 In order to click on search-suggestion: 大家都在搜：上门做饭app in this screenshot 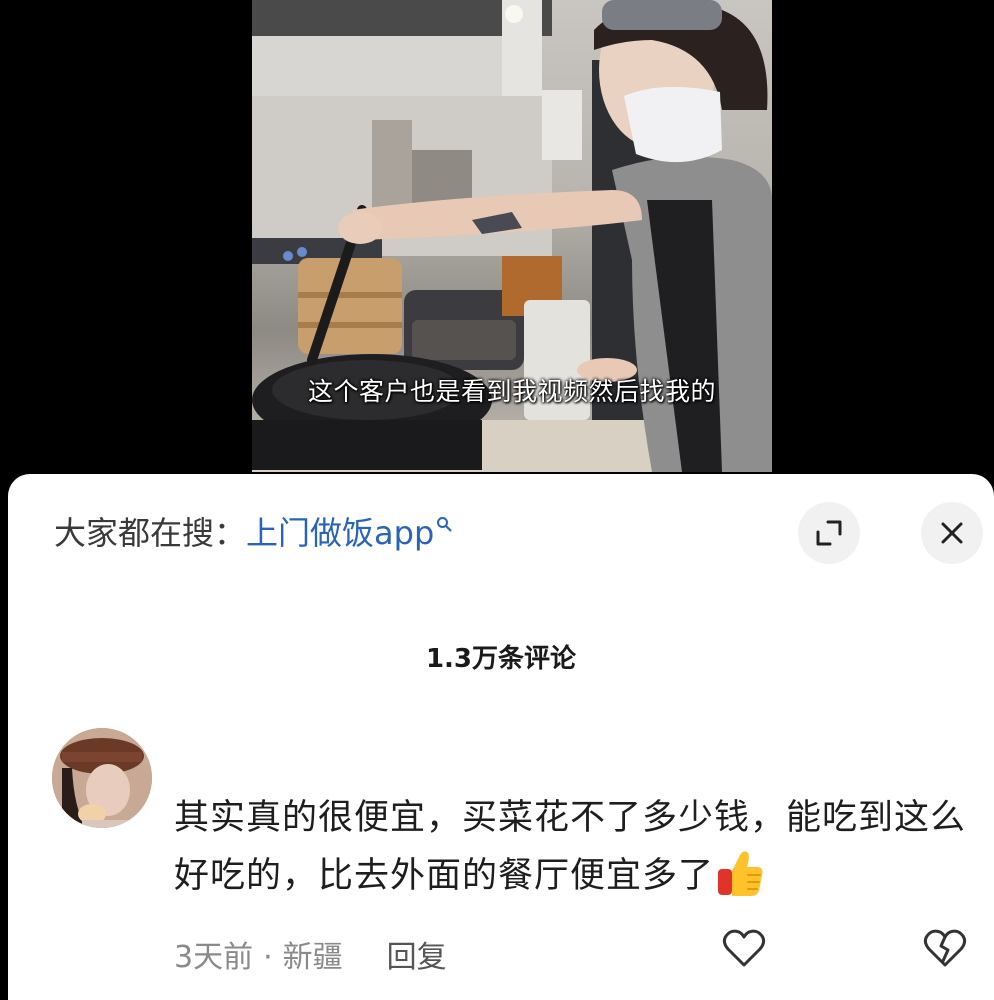, I will do `click(253, 531)`.